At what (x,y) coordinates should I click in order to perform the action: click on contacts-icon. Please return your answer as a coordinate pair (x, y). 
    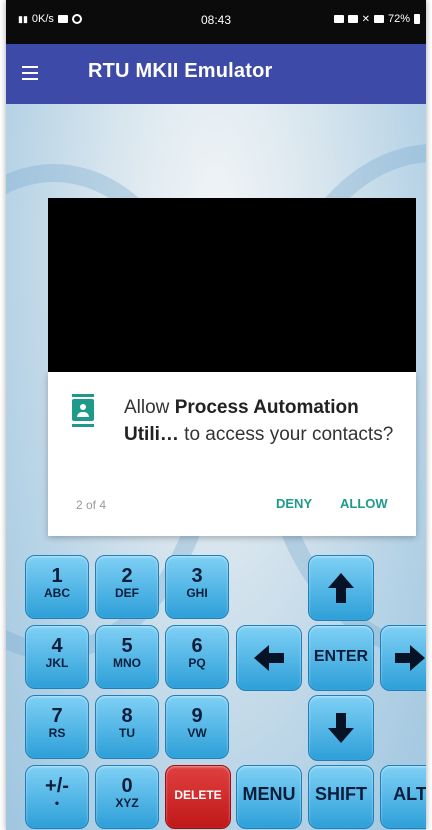
    Looking at the image, I should click on (83, 411).